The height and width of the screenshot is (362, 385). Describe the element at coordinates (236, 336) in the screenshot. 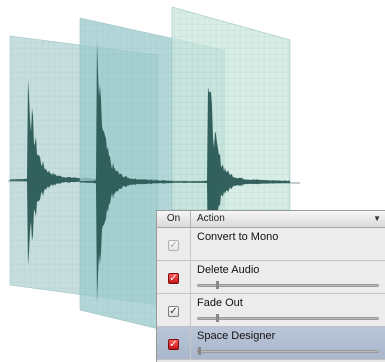

I see `action-label: Space Designer` at that location.